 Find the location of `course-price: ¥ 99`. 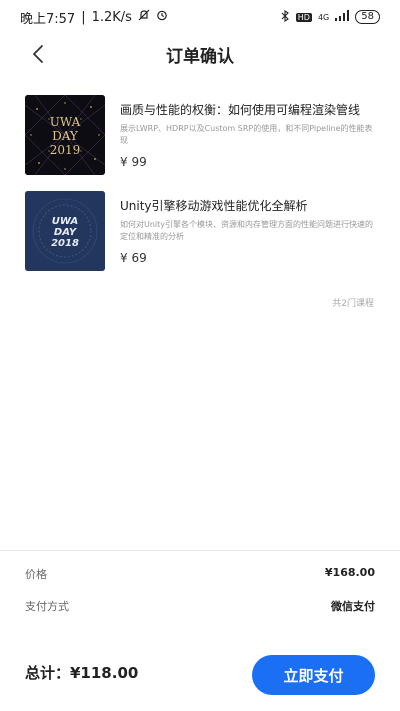

course-price: ¥ 99 is located at coordinates (133, 162).